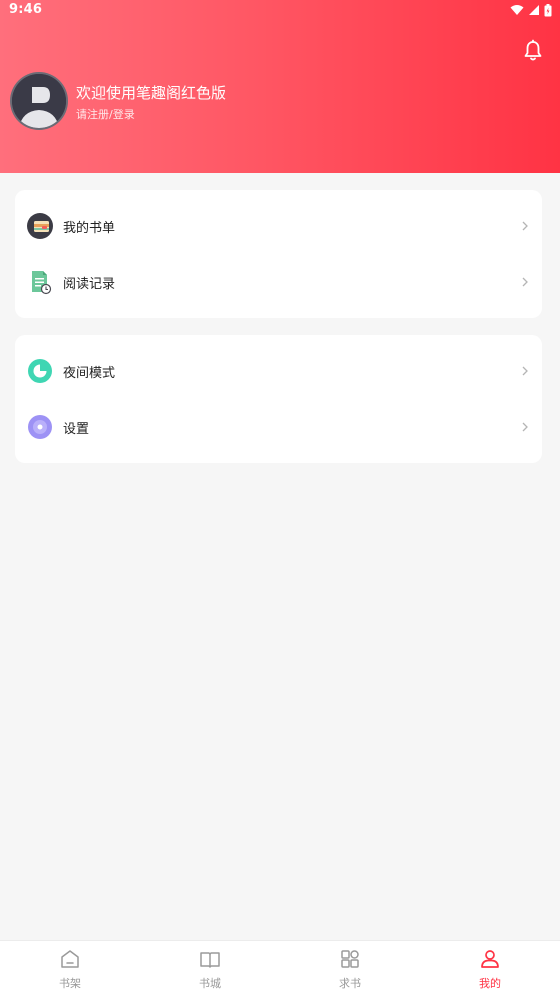 The width and height of the screenshot is (560, 1000). I want to click on nav-tab-bookstore: 书城, so click(210, 970).